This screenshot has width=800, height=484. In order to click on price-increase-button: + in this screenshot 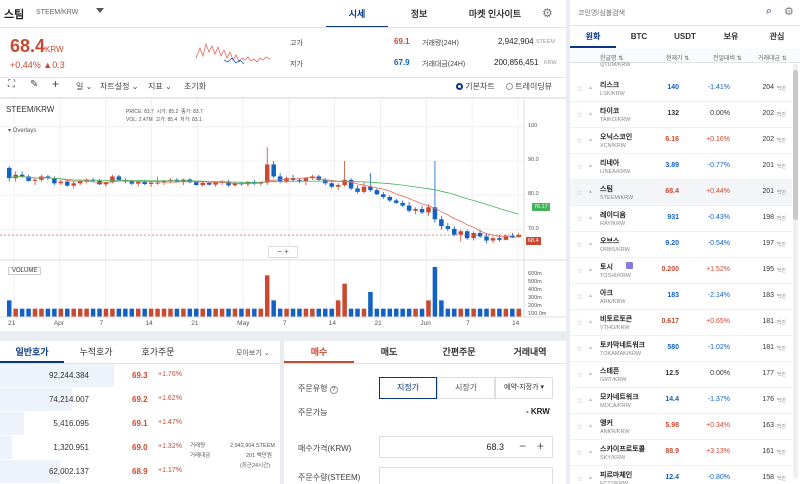, I will do `click(540, 446)`.